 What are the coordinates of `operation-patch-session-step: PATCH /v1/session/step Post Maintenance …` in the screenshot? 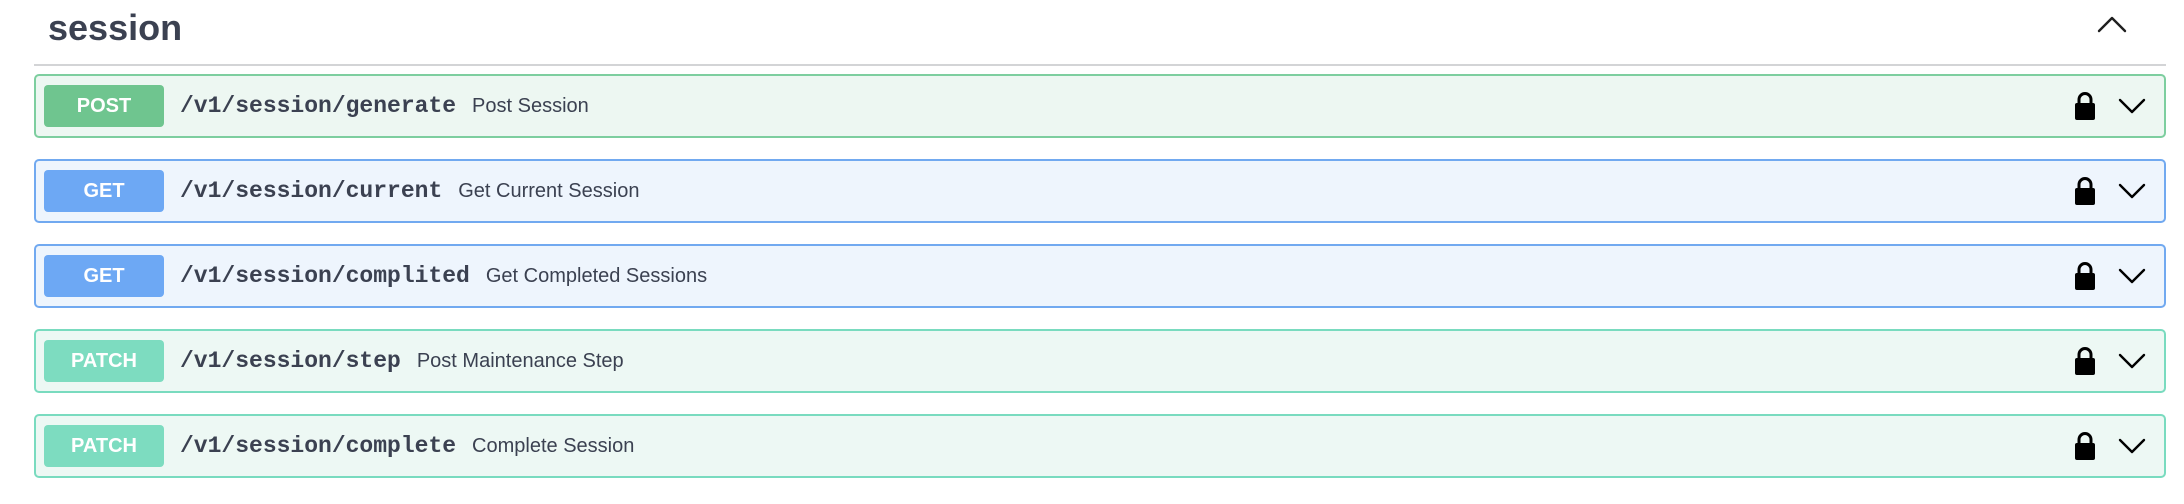 It's located at (1100, 361).